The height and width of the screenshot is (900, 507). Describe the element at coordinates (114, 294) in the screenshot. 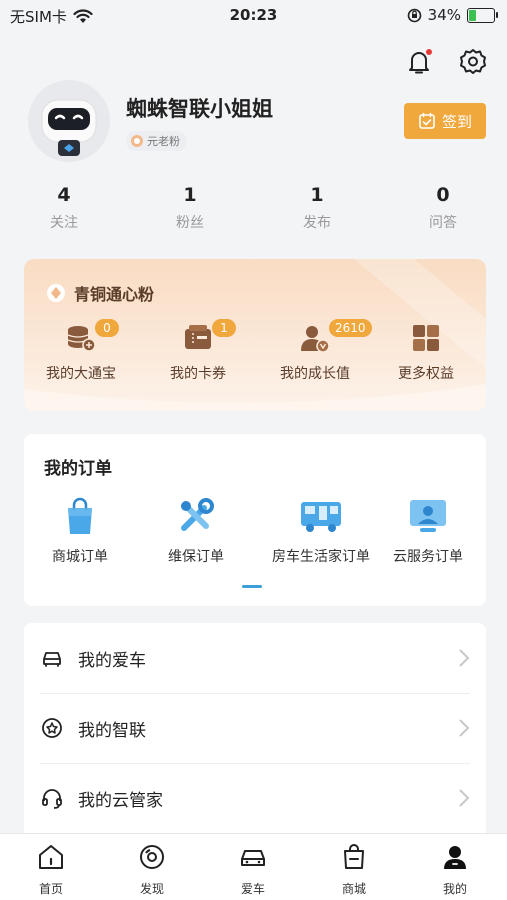

I see `membership-level: 青铜通心粉` at that location.